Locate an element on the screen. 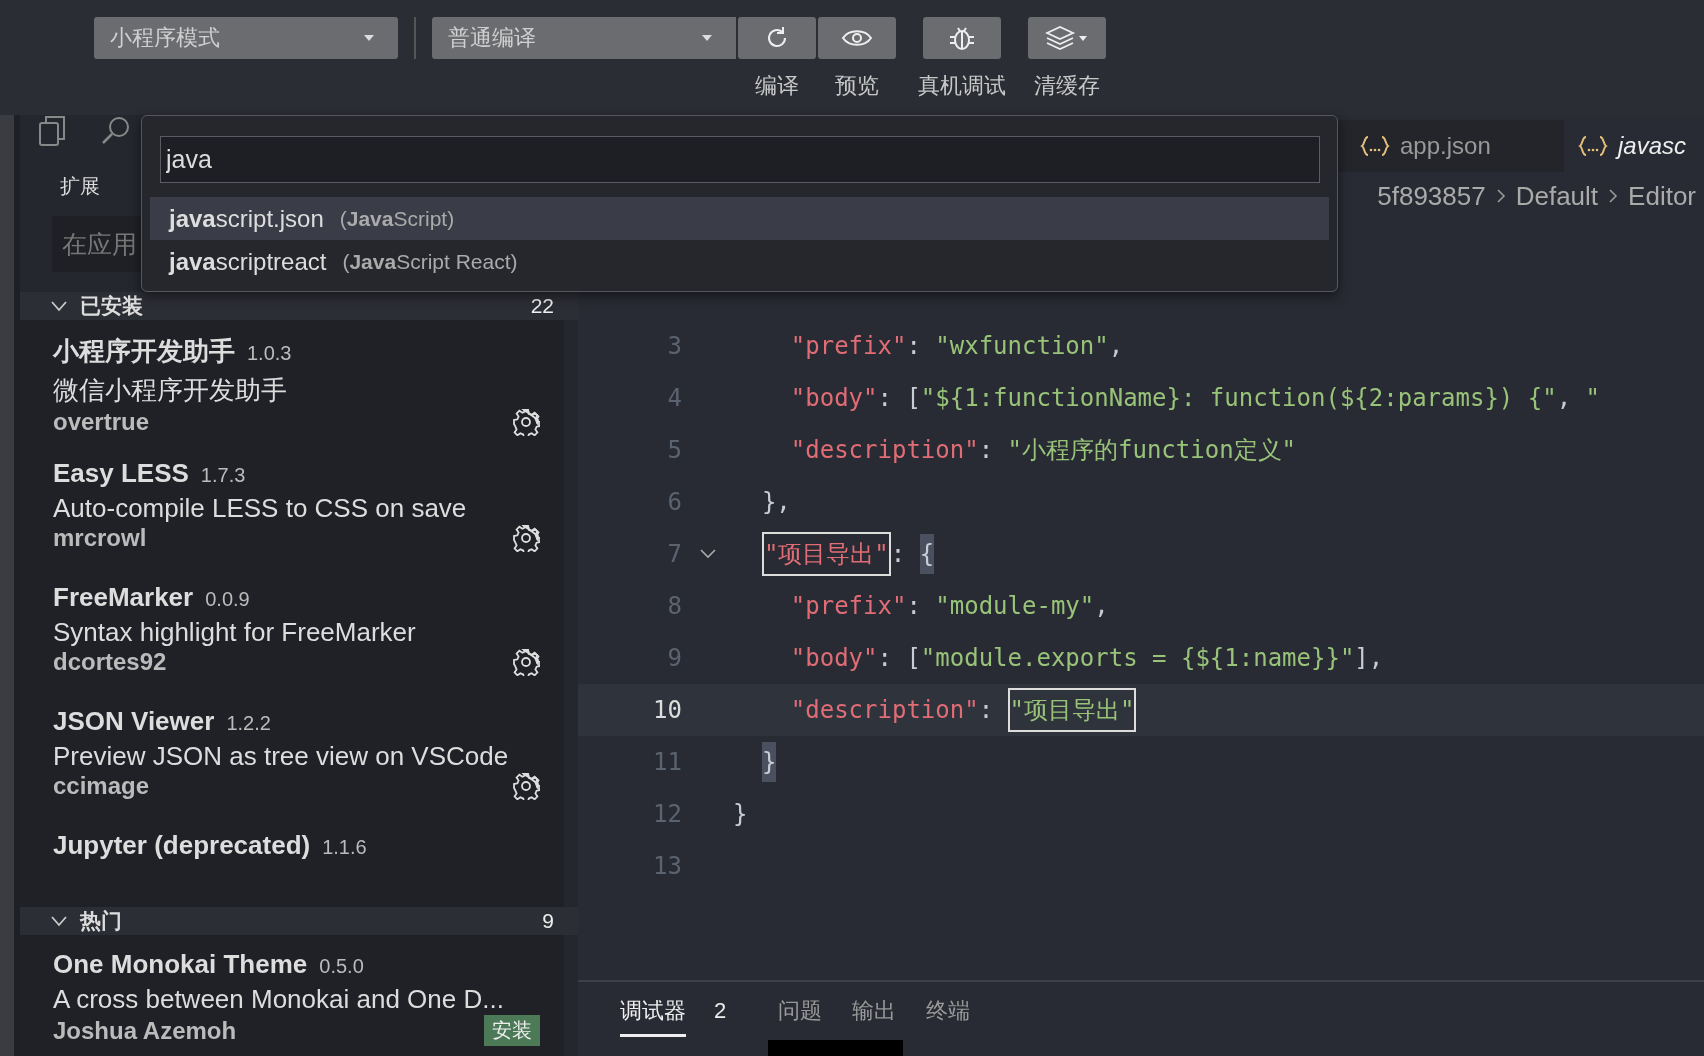 This screenshot has height=1056, width=1704. toolbar-label: 真机调试 is located at coordinates (962, 86).